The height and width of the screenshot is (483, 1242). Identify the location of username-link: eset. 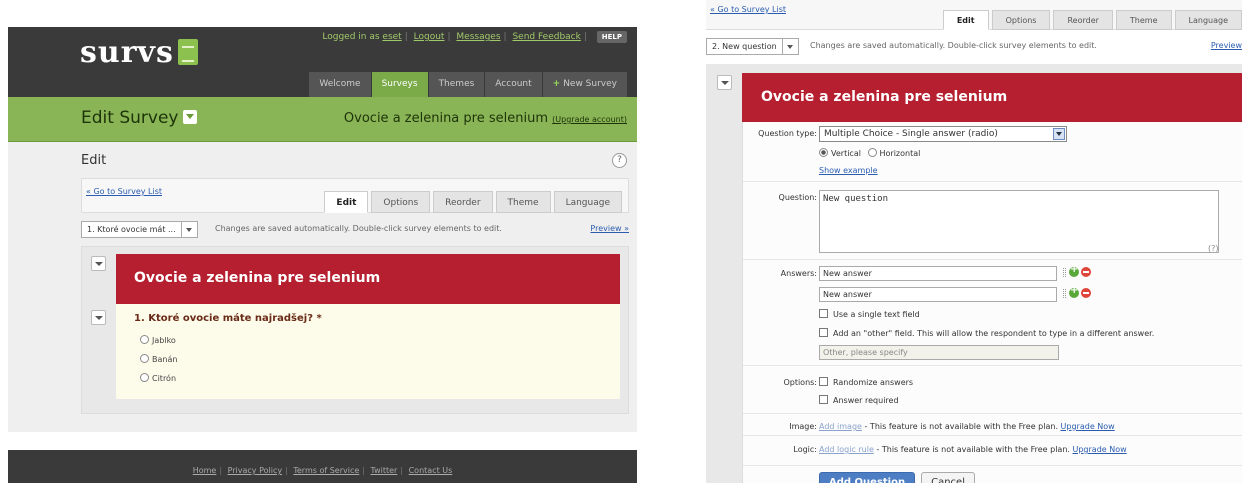
(391, 37).